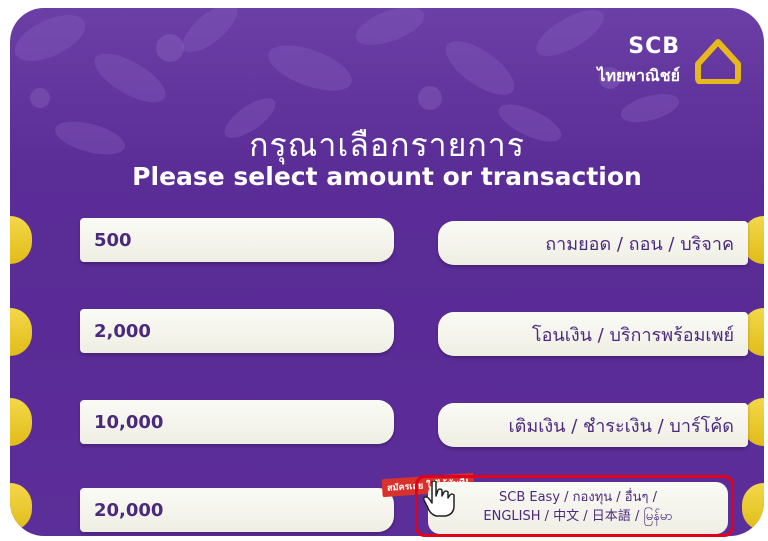  I want to click on brand-subname: ไทยพาณิชย์, so click(638, 75).